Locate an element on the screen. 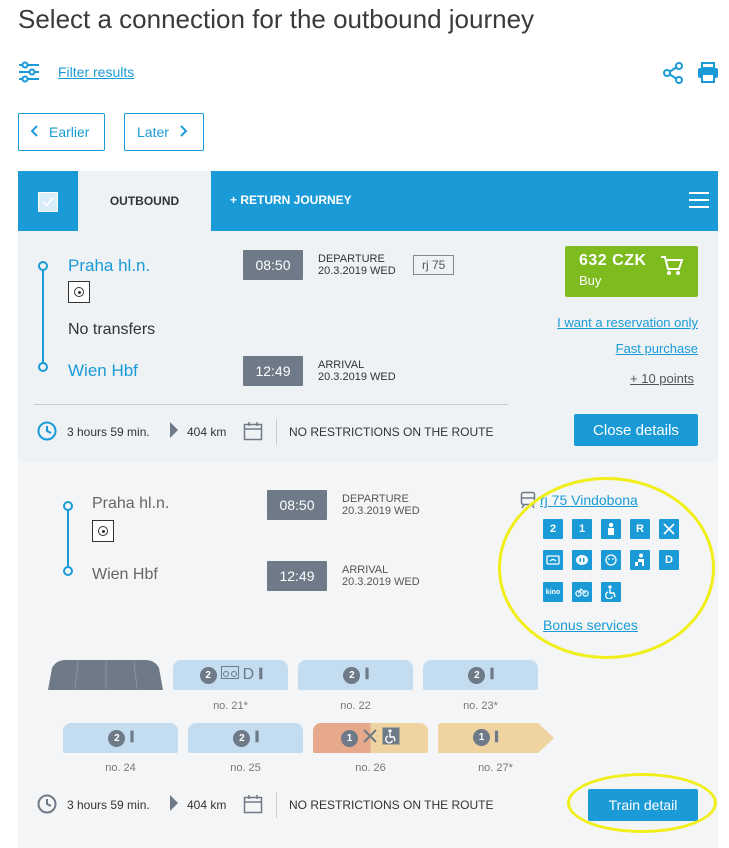 The width and height of the screenshot is (729, 848). detail-departure-info: DEPARTURE 20.3.2019 WED is located at coordinates (381, 505).